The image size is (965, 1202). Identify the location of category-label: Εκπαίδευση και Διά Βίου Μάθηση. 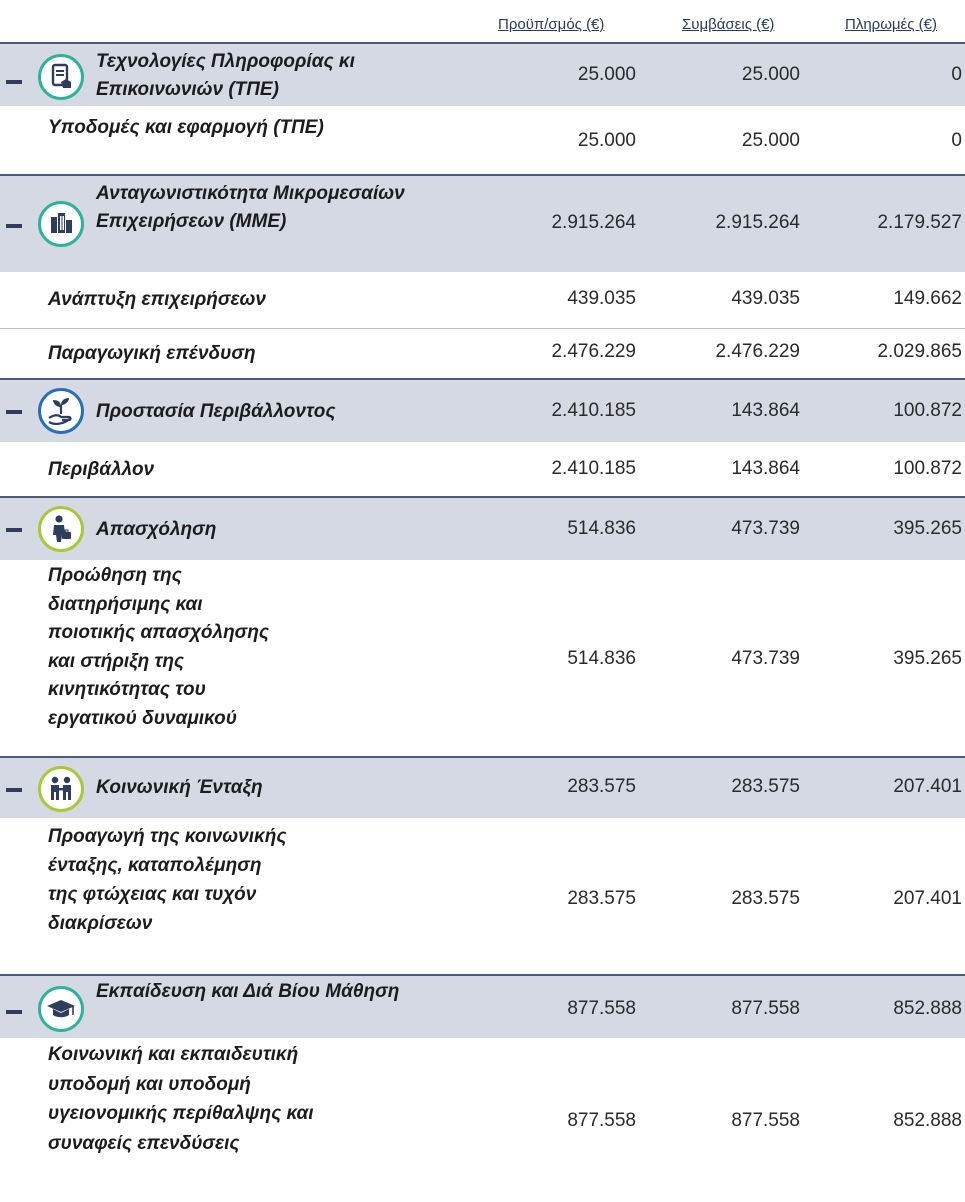
(248, 991).